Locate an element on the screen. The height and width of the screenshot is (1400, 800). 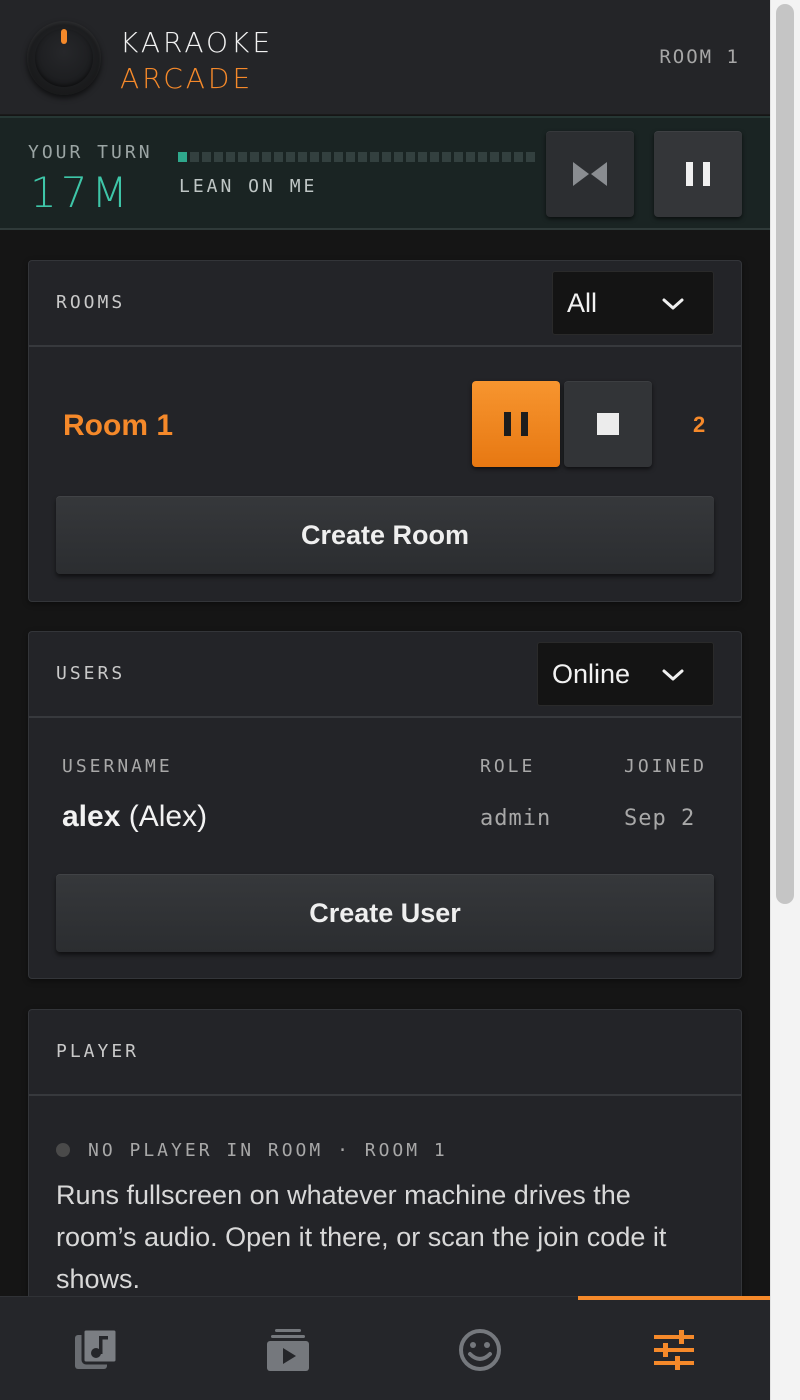
room-pause-button is located at coordinates (516, 424).